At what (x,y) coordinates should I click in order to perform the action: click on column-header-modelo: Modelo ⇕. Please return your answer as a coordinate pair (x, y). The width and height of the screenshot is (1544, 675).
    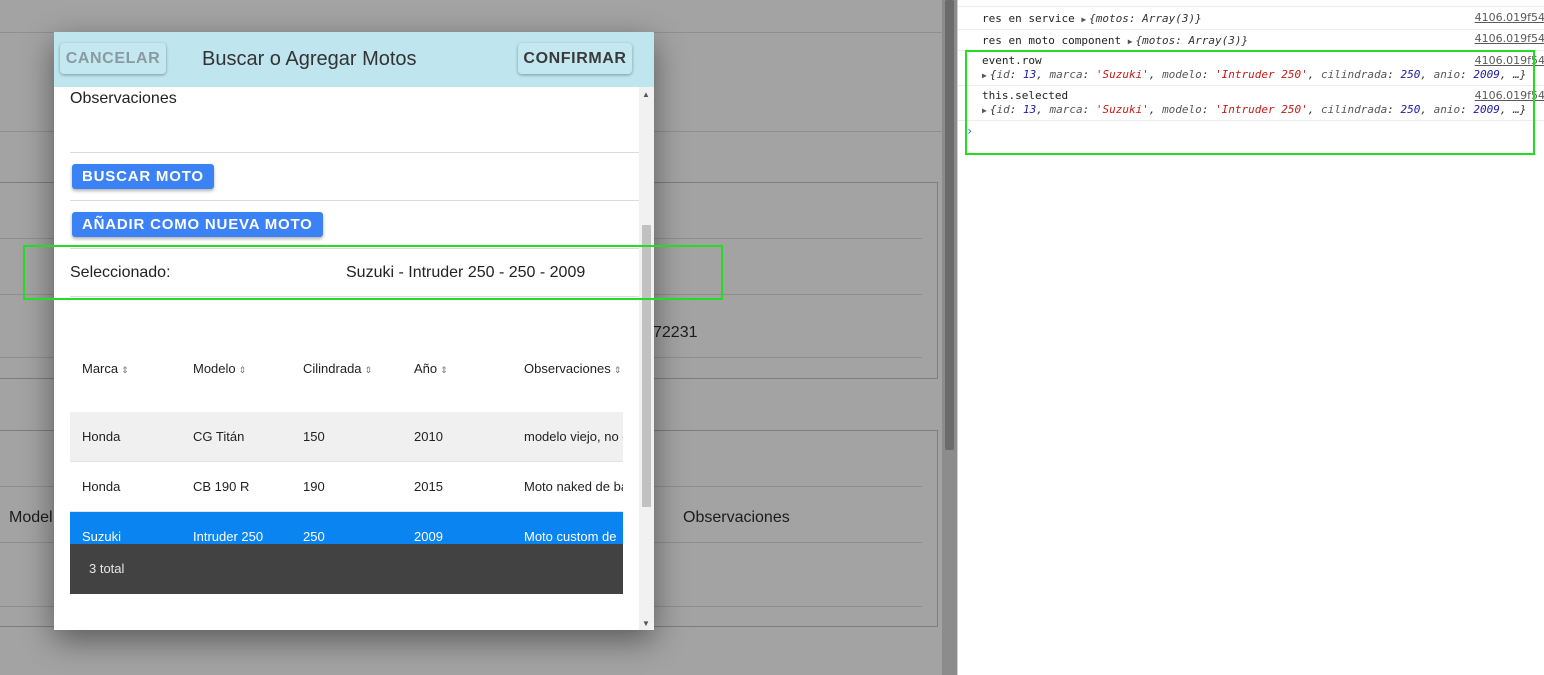
    Looking at the image, I should click on (219, 368).